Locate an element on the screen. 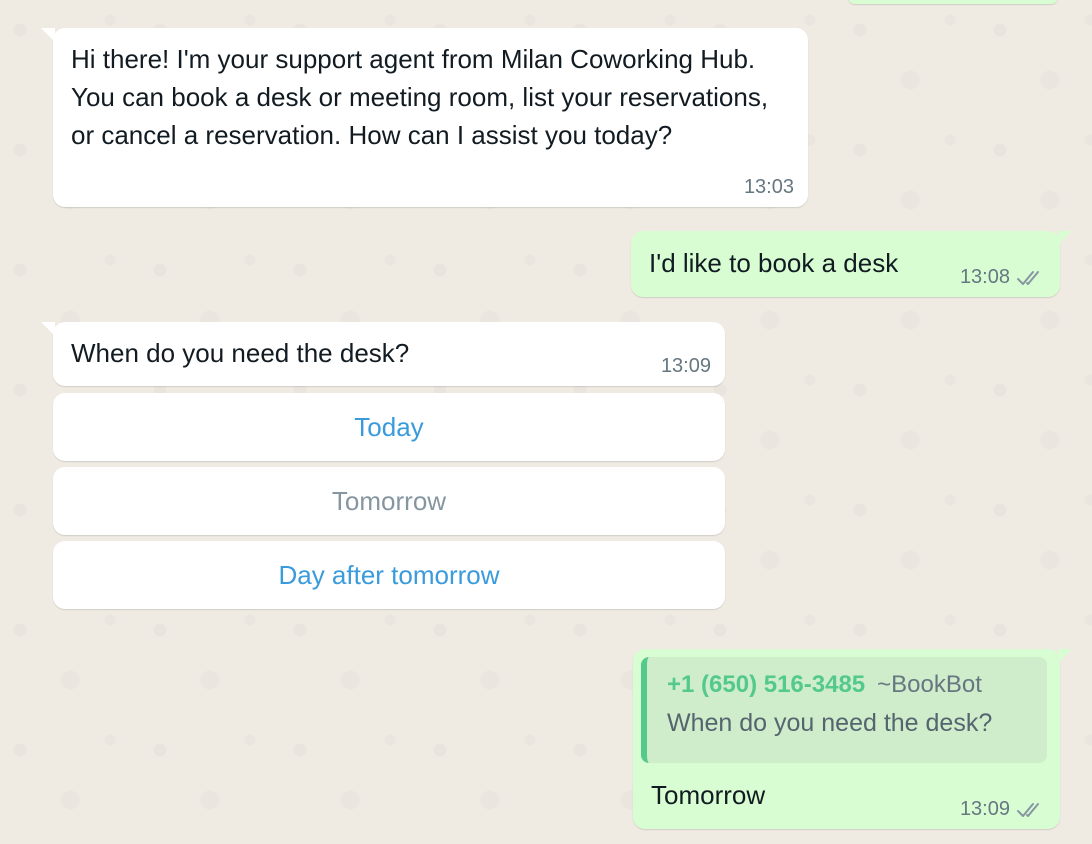 The height and width of the screenshot is (844, 1092). message-text: When do you need the desk? is located at coordinates (240, 353).